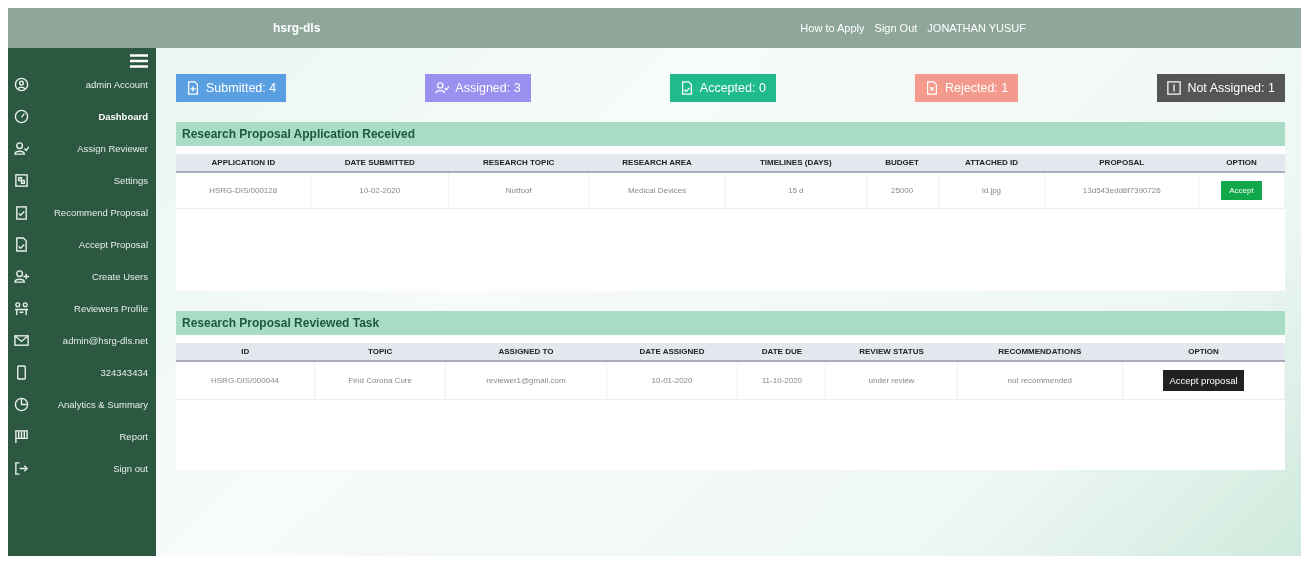  What do you see at coordinates (891, 380) in the screenshot?
I see `table-cell: under review` at bounding box center [891, 380].